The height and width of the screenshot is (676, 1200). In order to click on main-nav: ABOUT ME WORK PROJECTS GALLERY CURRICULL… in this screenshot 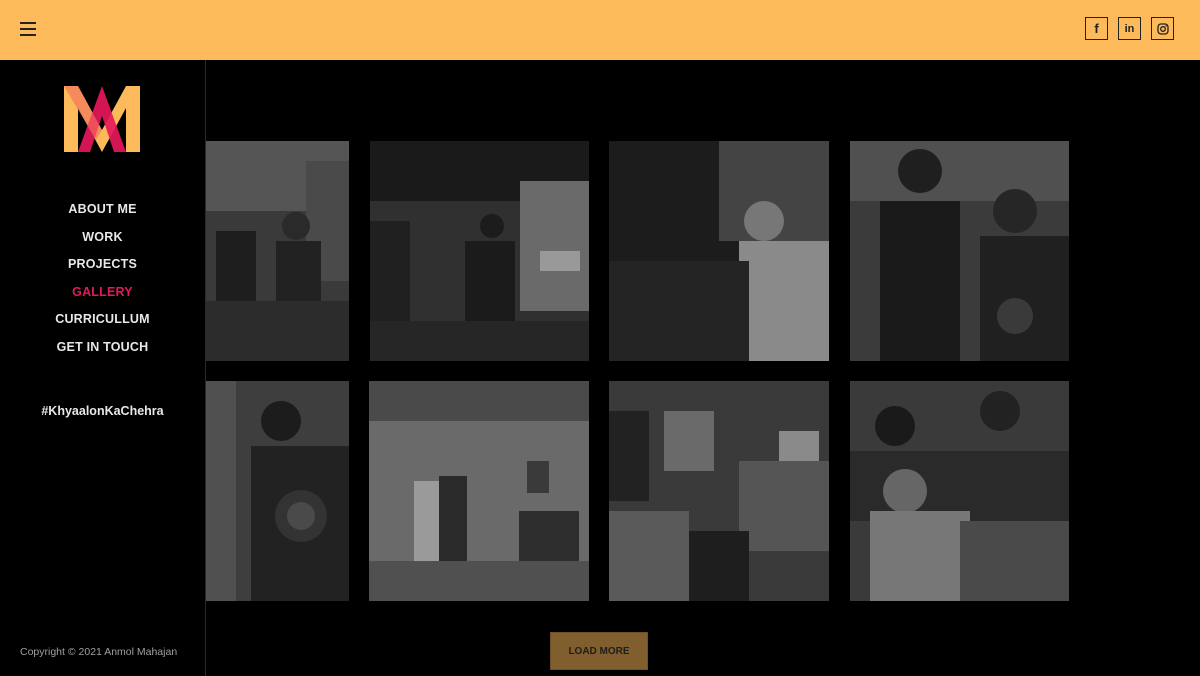, I will do `click(102, 278)`.